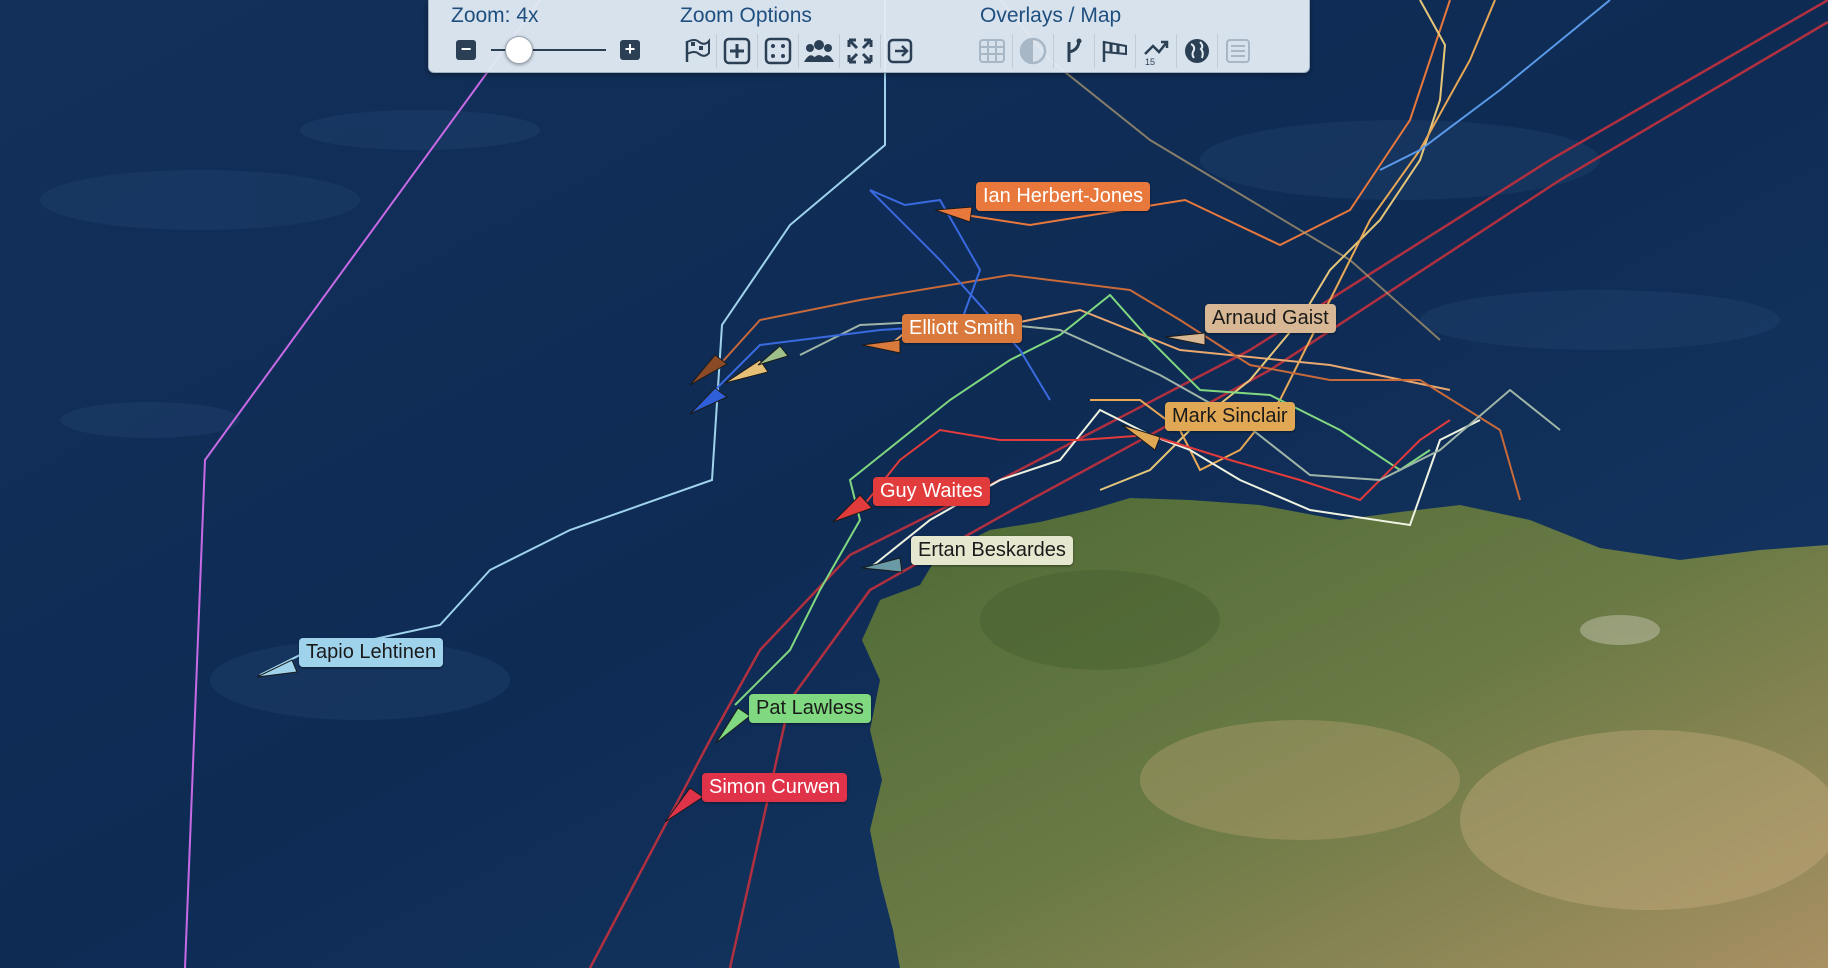 This screenshot has width=1828, height=968. I want to click on overlays-label: Overlays / Map, so click(1051, 15).